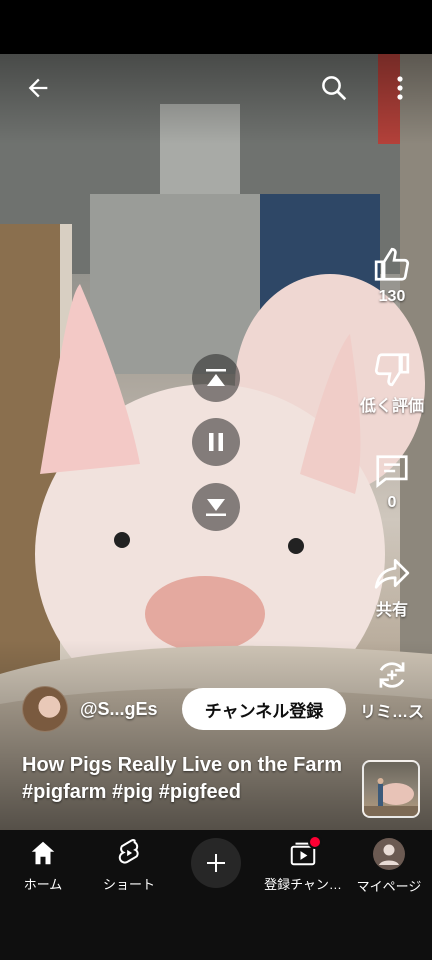 The image size is (432, 960). I want to click on pause-icon, so click(216, 442).